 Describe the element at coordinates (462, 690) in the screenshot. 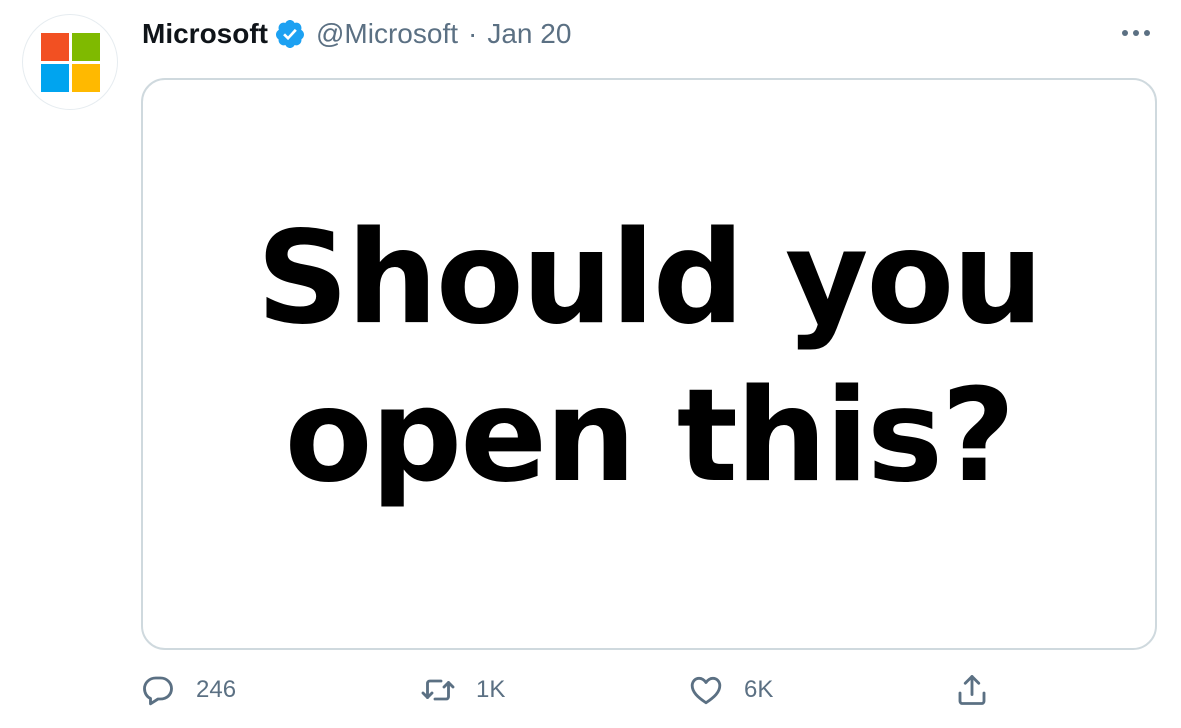

I see `retweet-button: 1K` at that location.